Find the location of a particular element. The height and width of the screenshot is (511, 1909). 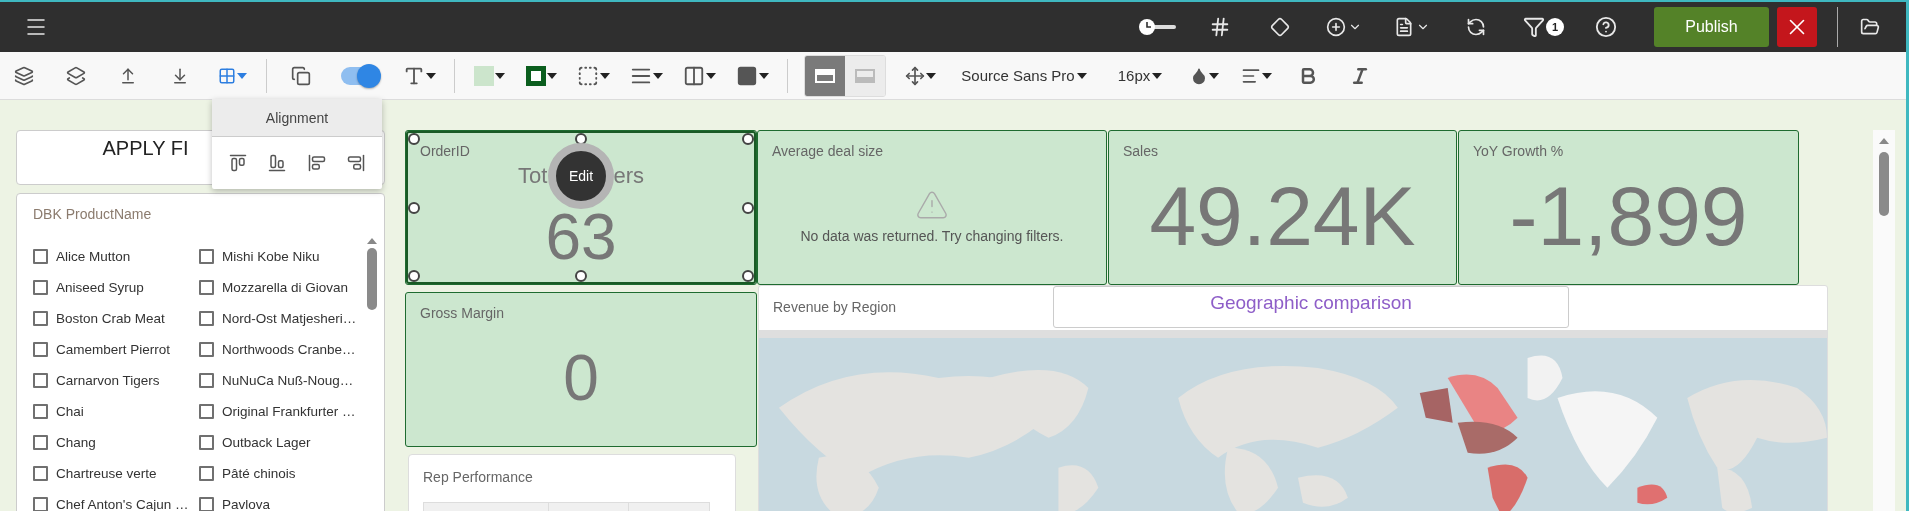

card-caption: Tot is located at coordinates (533, 175).